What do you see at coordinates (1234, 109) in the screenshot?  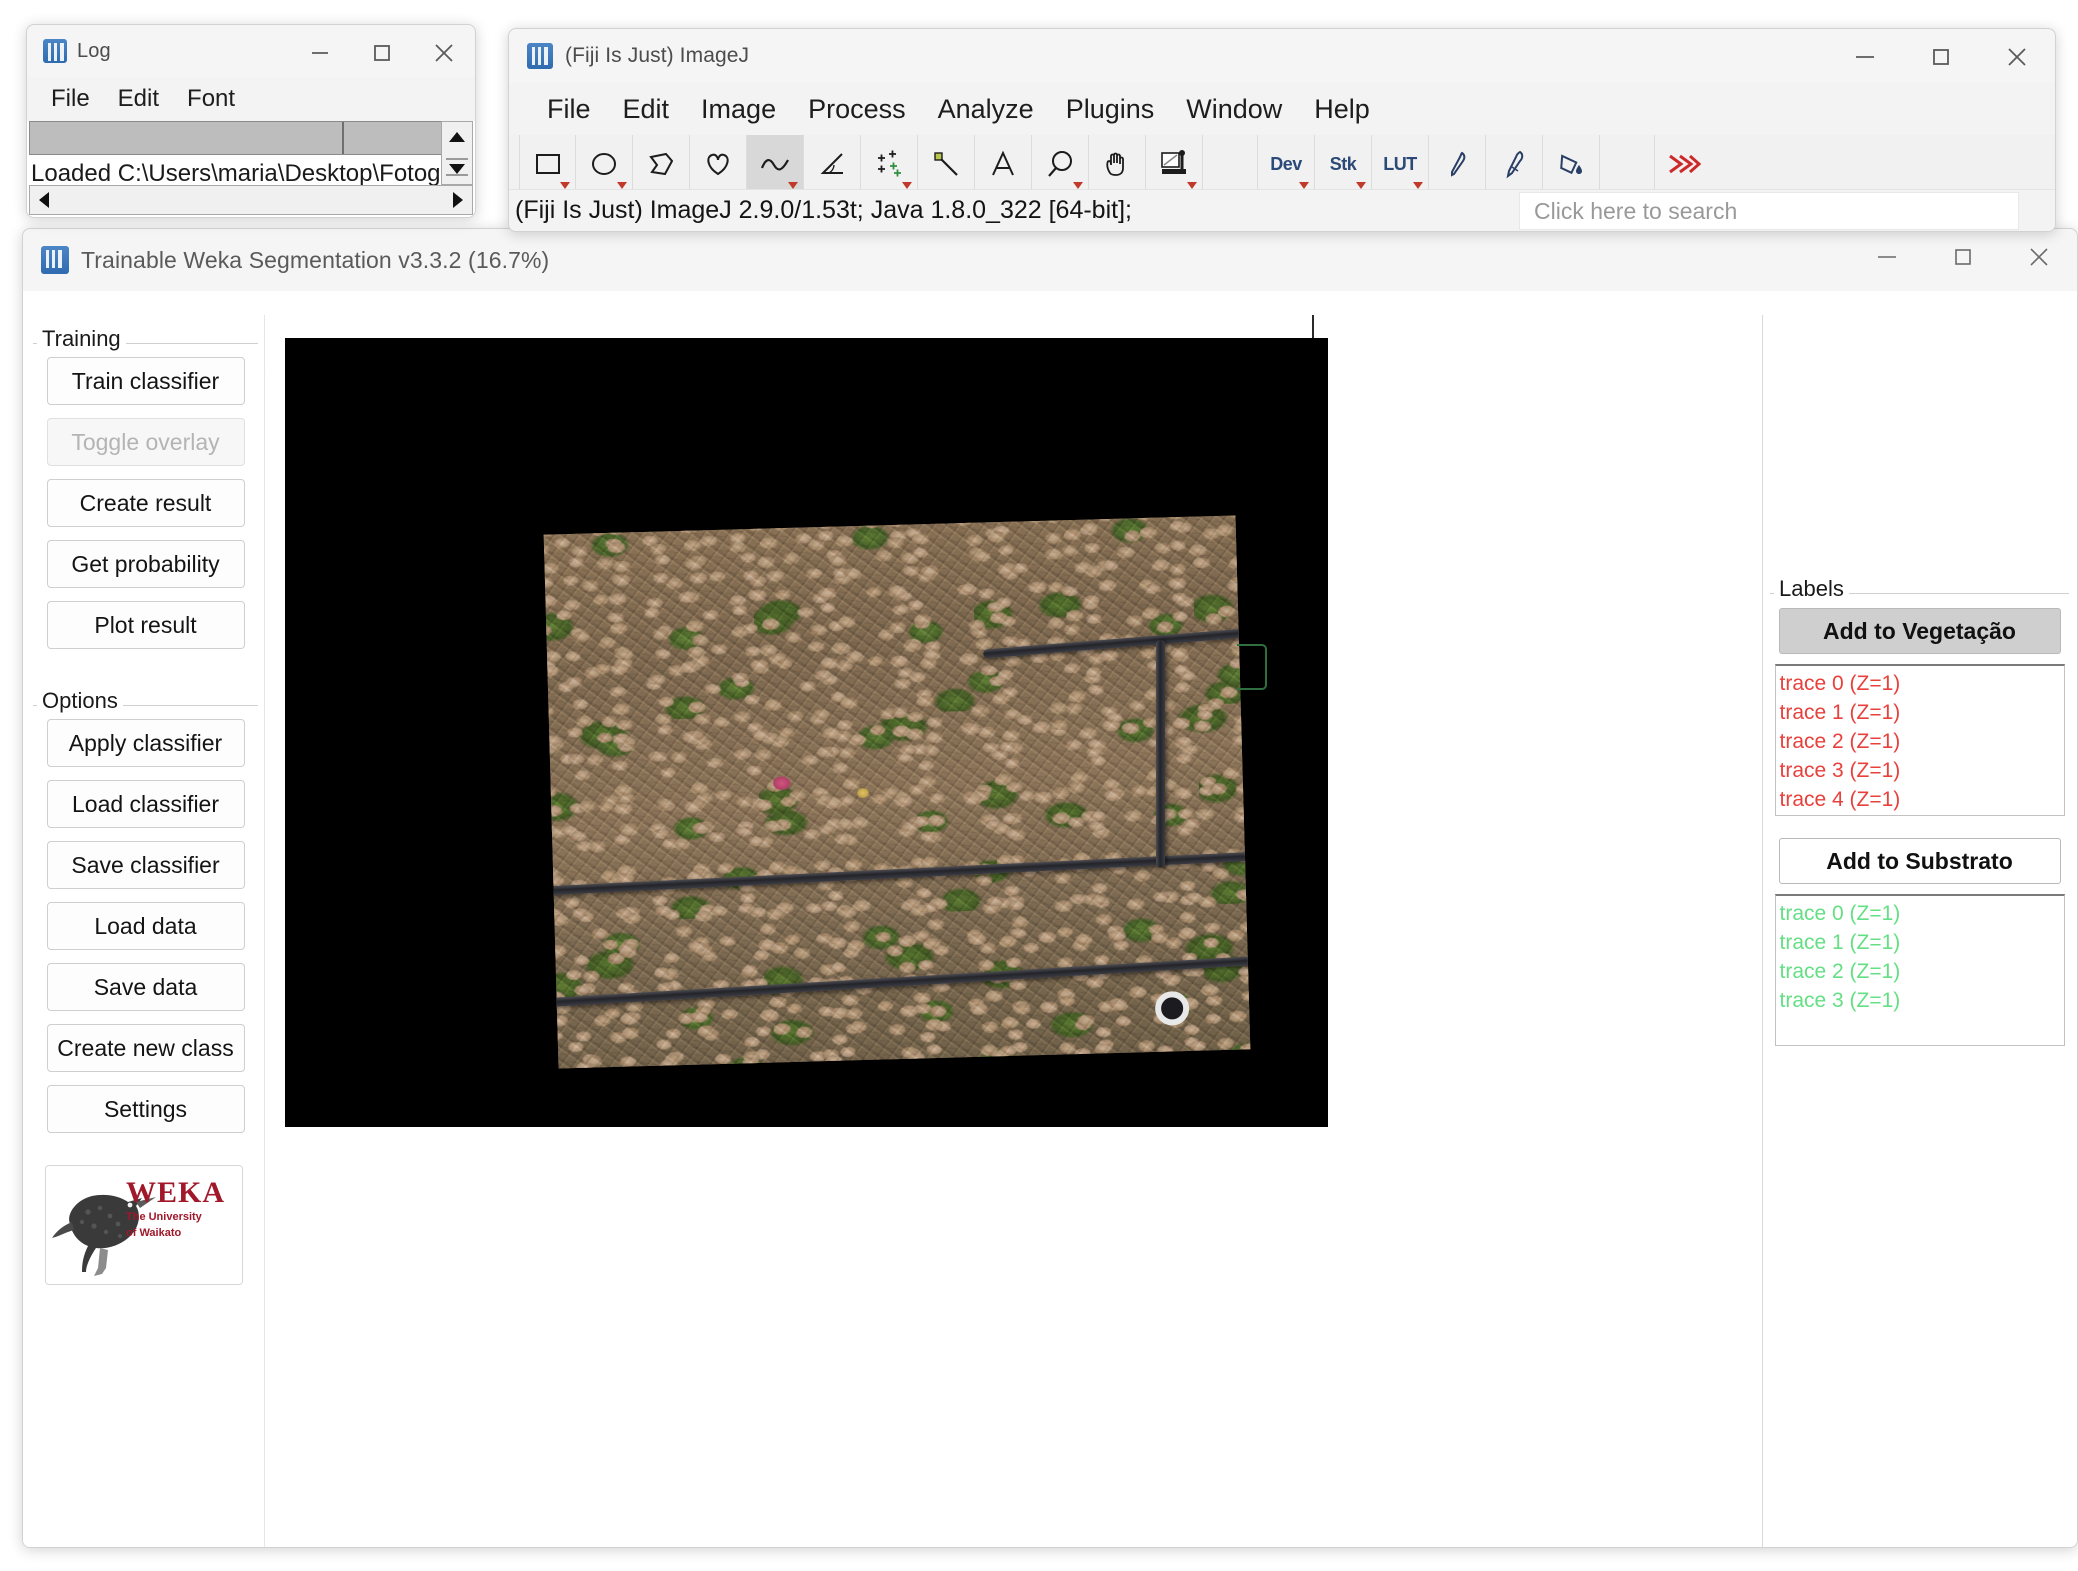 I see `menu-window: Window` at bounding box center [1234, 109].